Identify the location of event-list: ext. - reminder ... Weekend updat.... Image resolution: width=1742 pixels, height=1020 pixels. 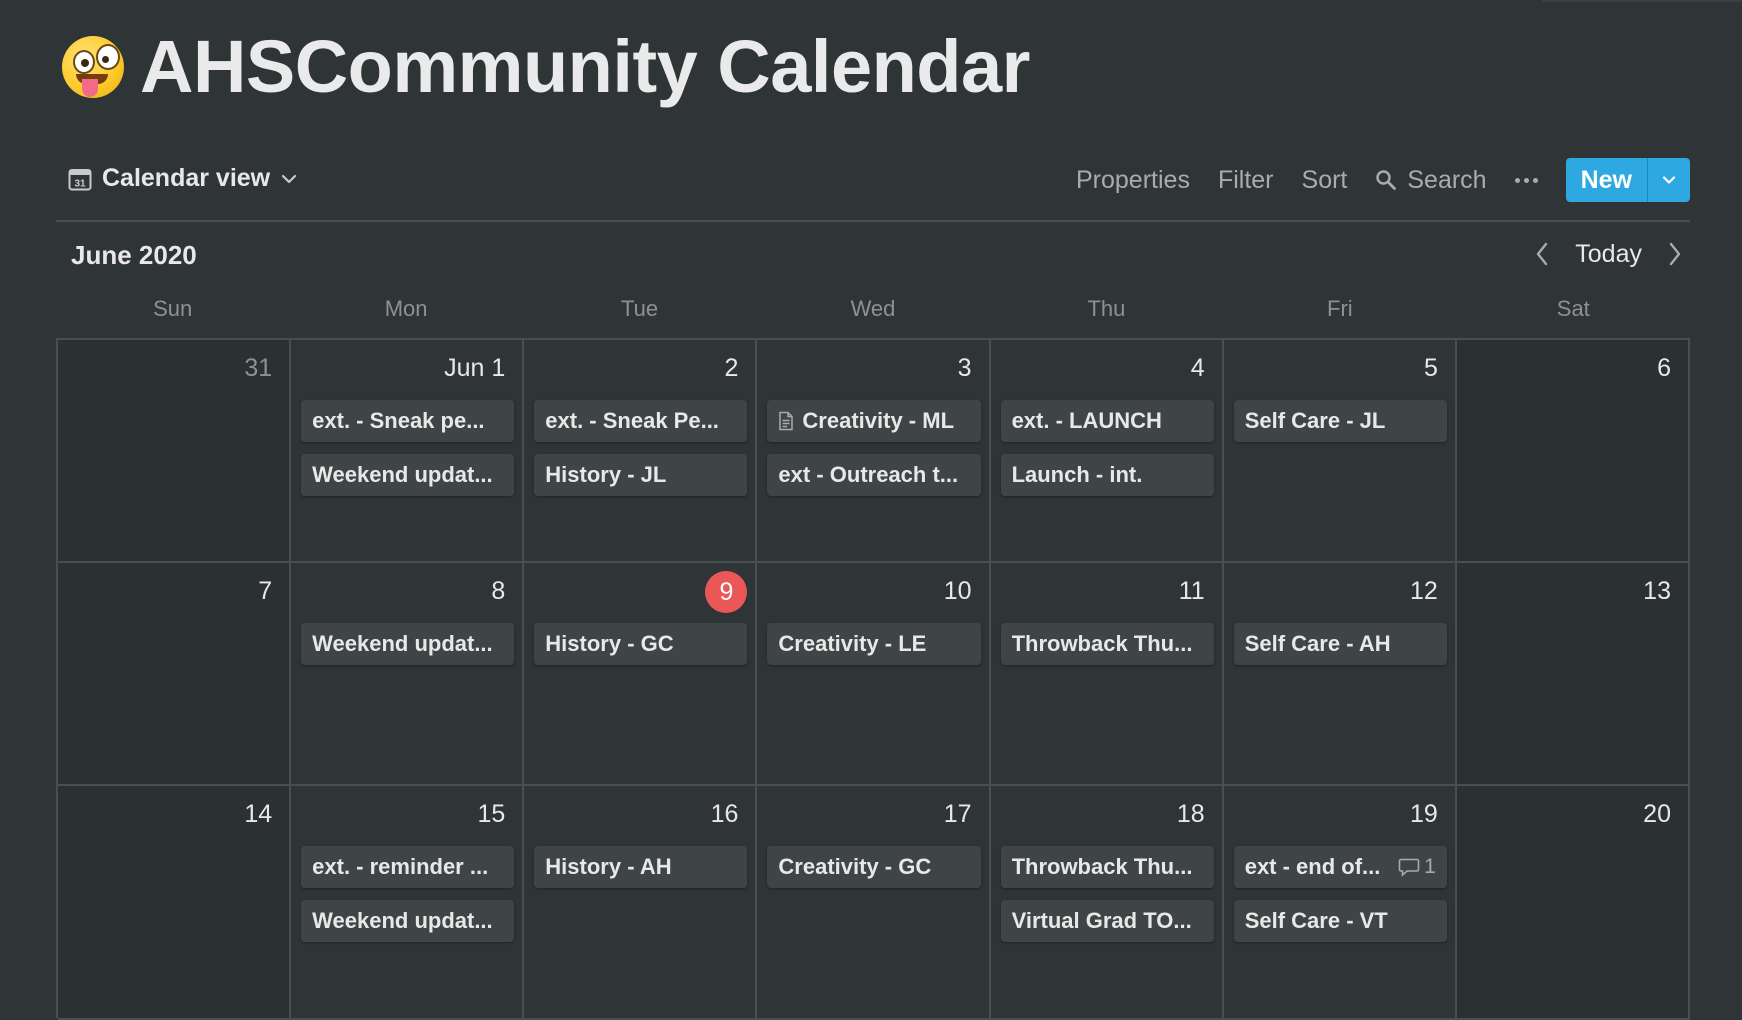
(408, 894).